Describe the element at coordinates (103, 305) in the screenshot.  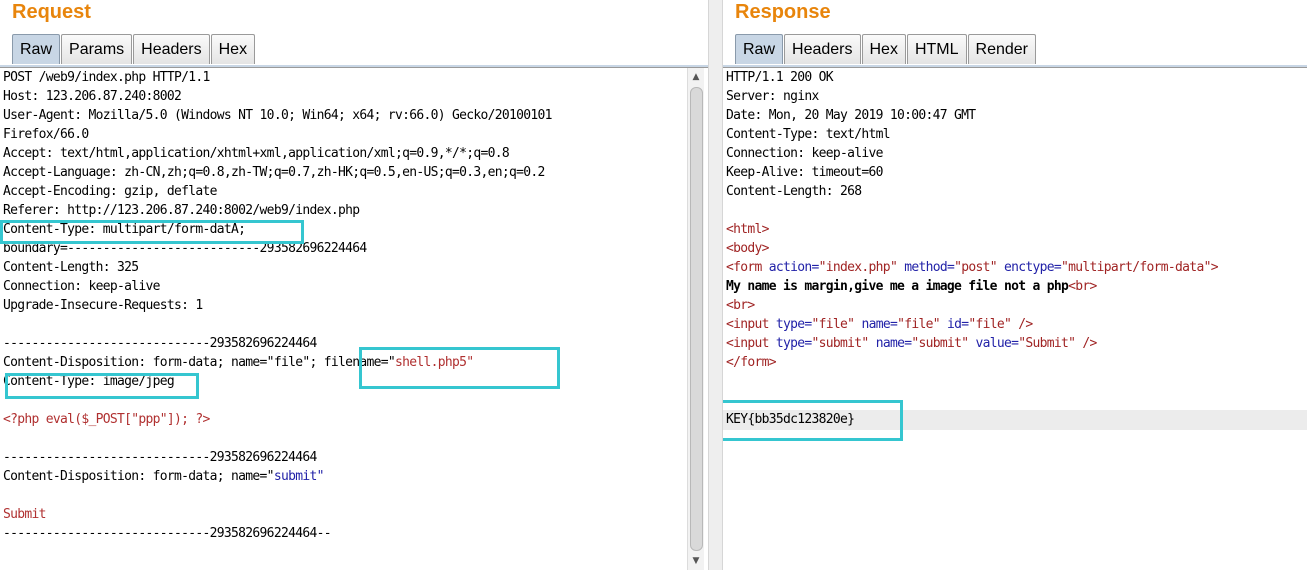
I see `request-line: Upgrade-Insecure-Requests: 1` at that location.